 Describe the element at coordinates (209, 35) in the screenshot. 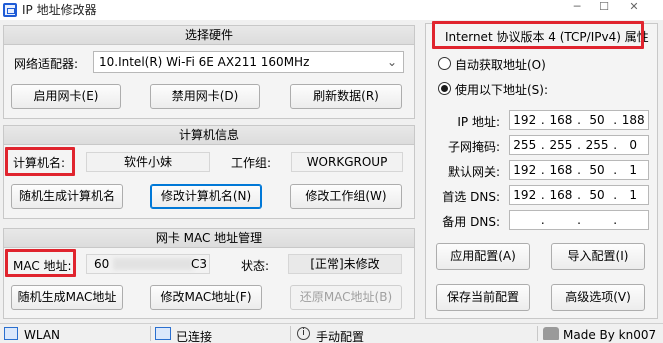

I see `hardware-header: 选择硬件` at that location.